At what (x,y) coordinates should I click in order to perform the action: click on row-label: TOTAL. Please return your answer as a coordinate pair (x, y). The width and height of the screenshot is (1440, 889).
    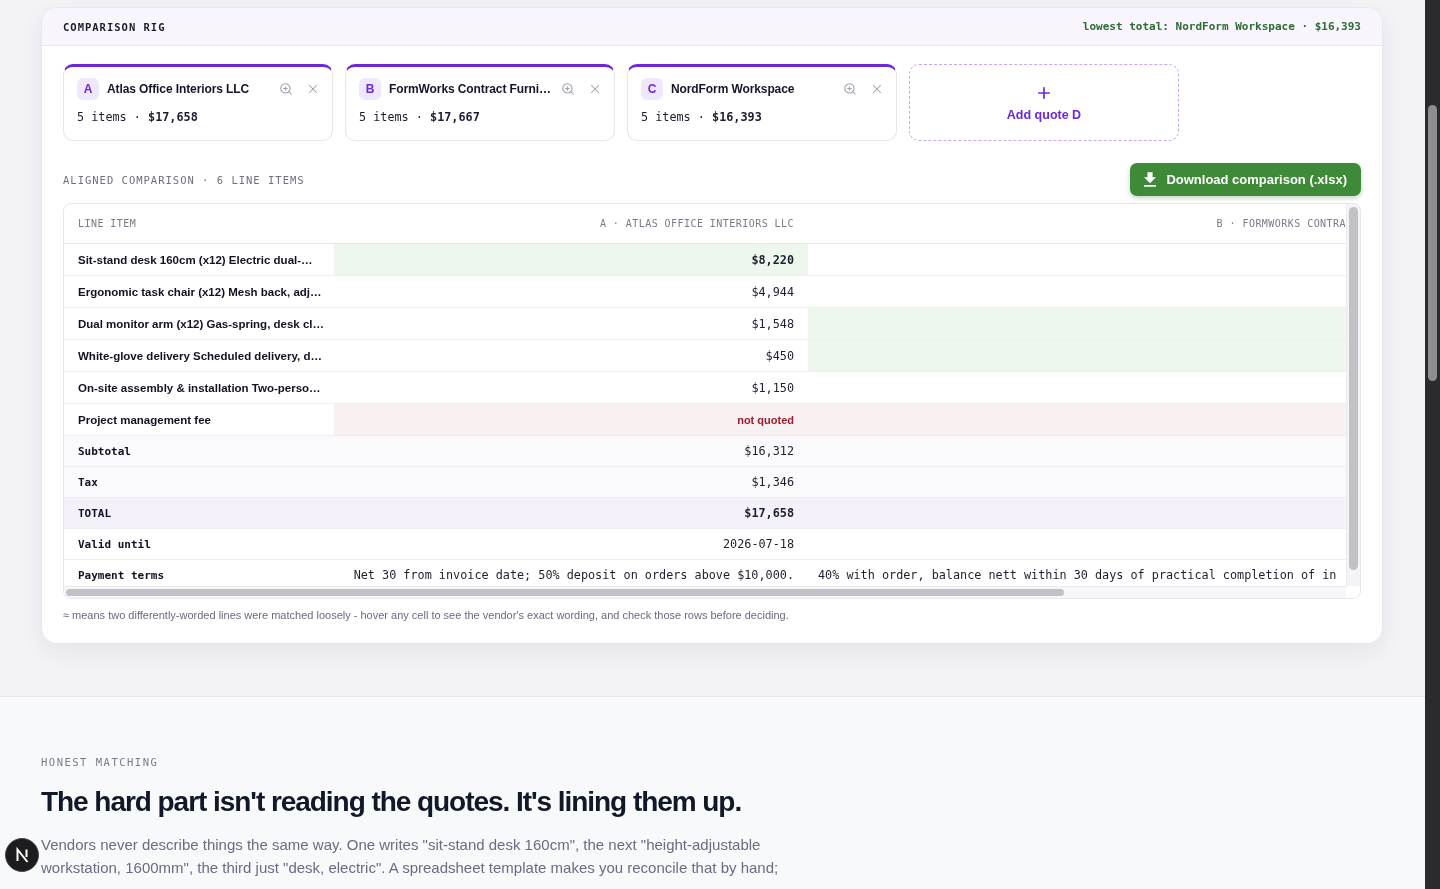
    Looking at the image, I should click on (199, 513).